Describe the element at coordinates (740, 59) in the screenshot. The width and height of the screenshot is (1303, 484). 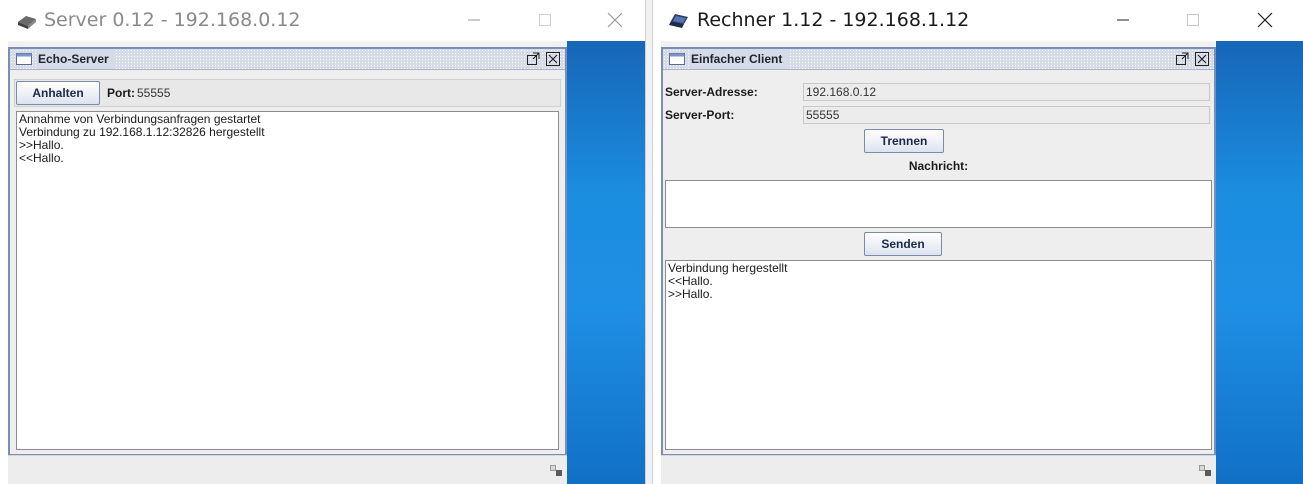
I see `simple-client-frame-title: Einfacher Client` at that location.